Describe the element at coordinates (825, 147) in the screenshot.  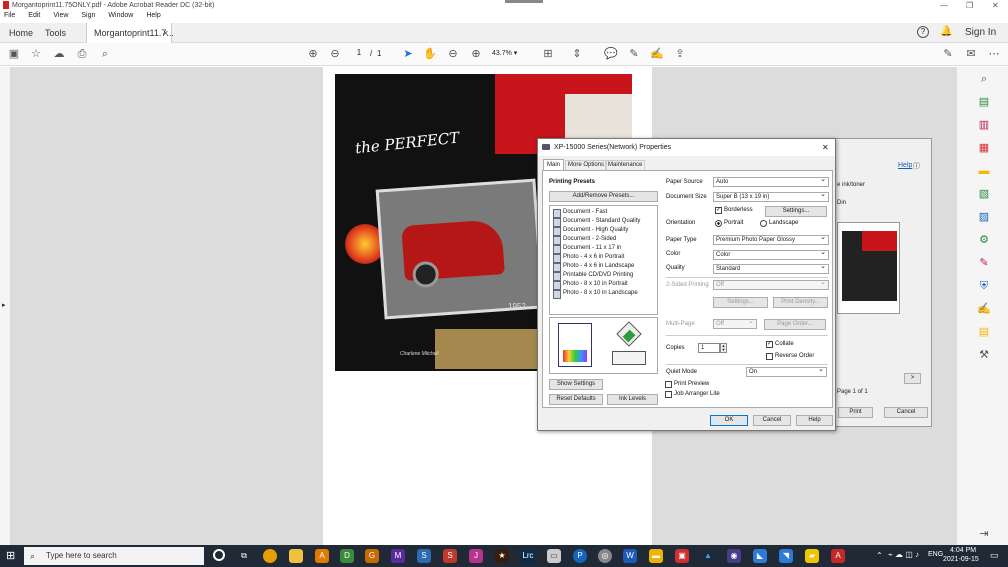
I see `dialog-close-button: ✕` at that location.